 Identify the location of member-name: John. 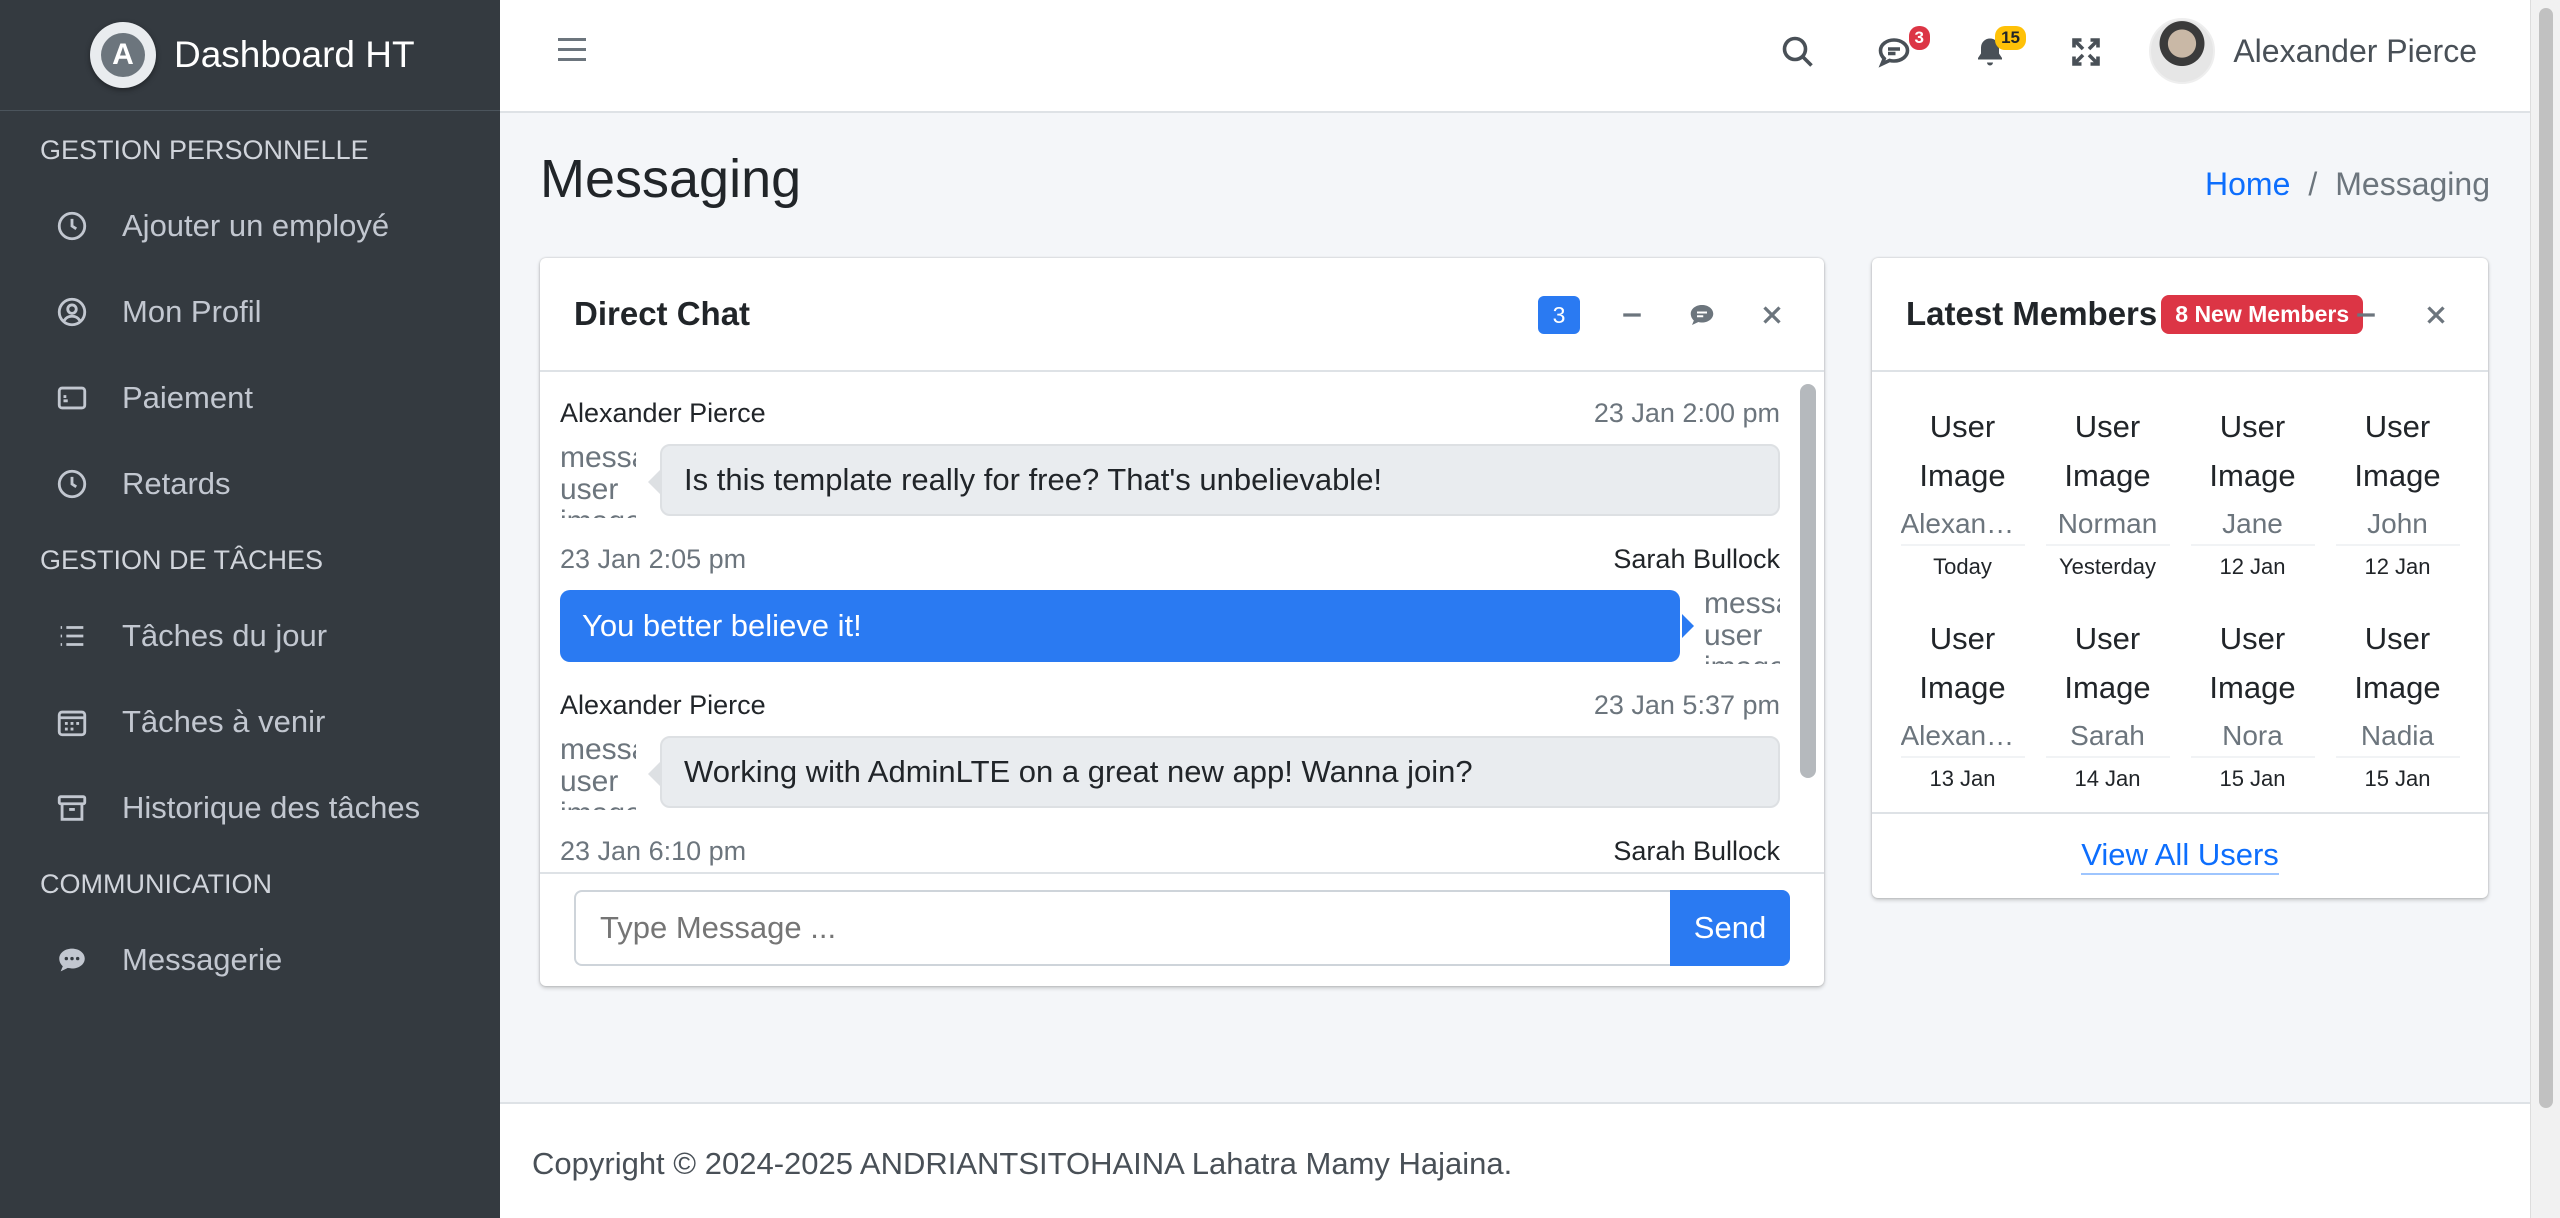
(2397, 527).